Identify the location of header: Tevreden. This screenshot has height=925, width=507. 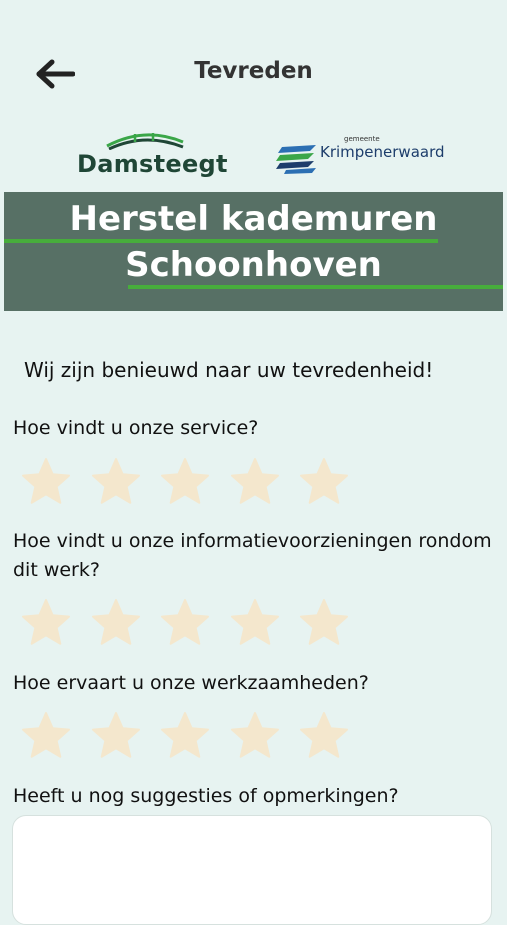
(253, 75).